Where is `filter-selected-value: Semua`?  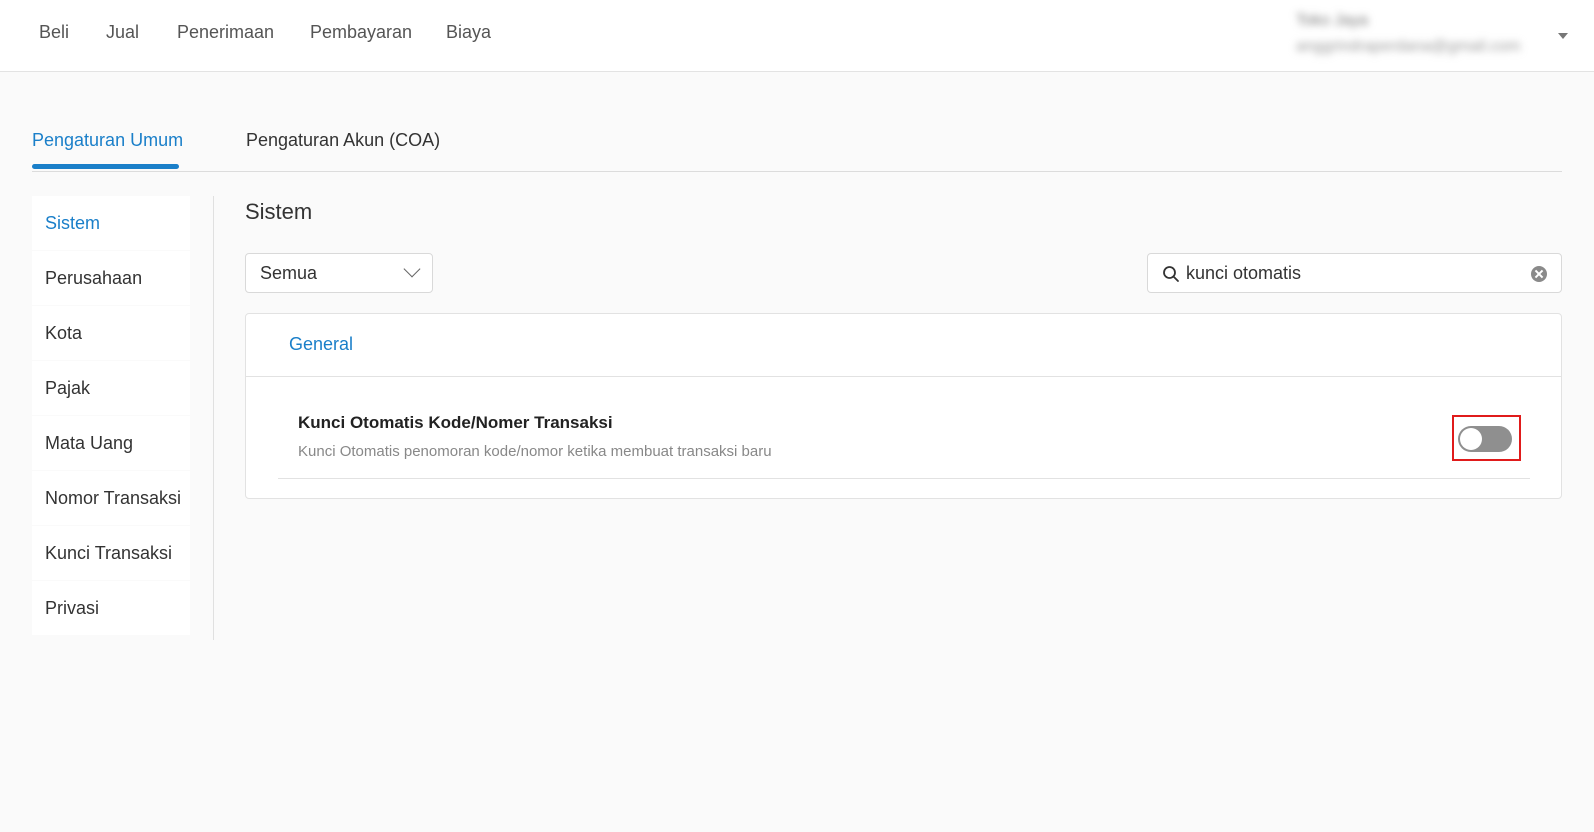
filter-selected-value: Semua is located at coordinates (289, 273).